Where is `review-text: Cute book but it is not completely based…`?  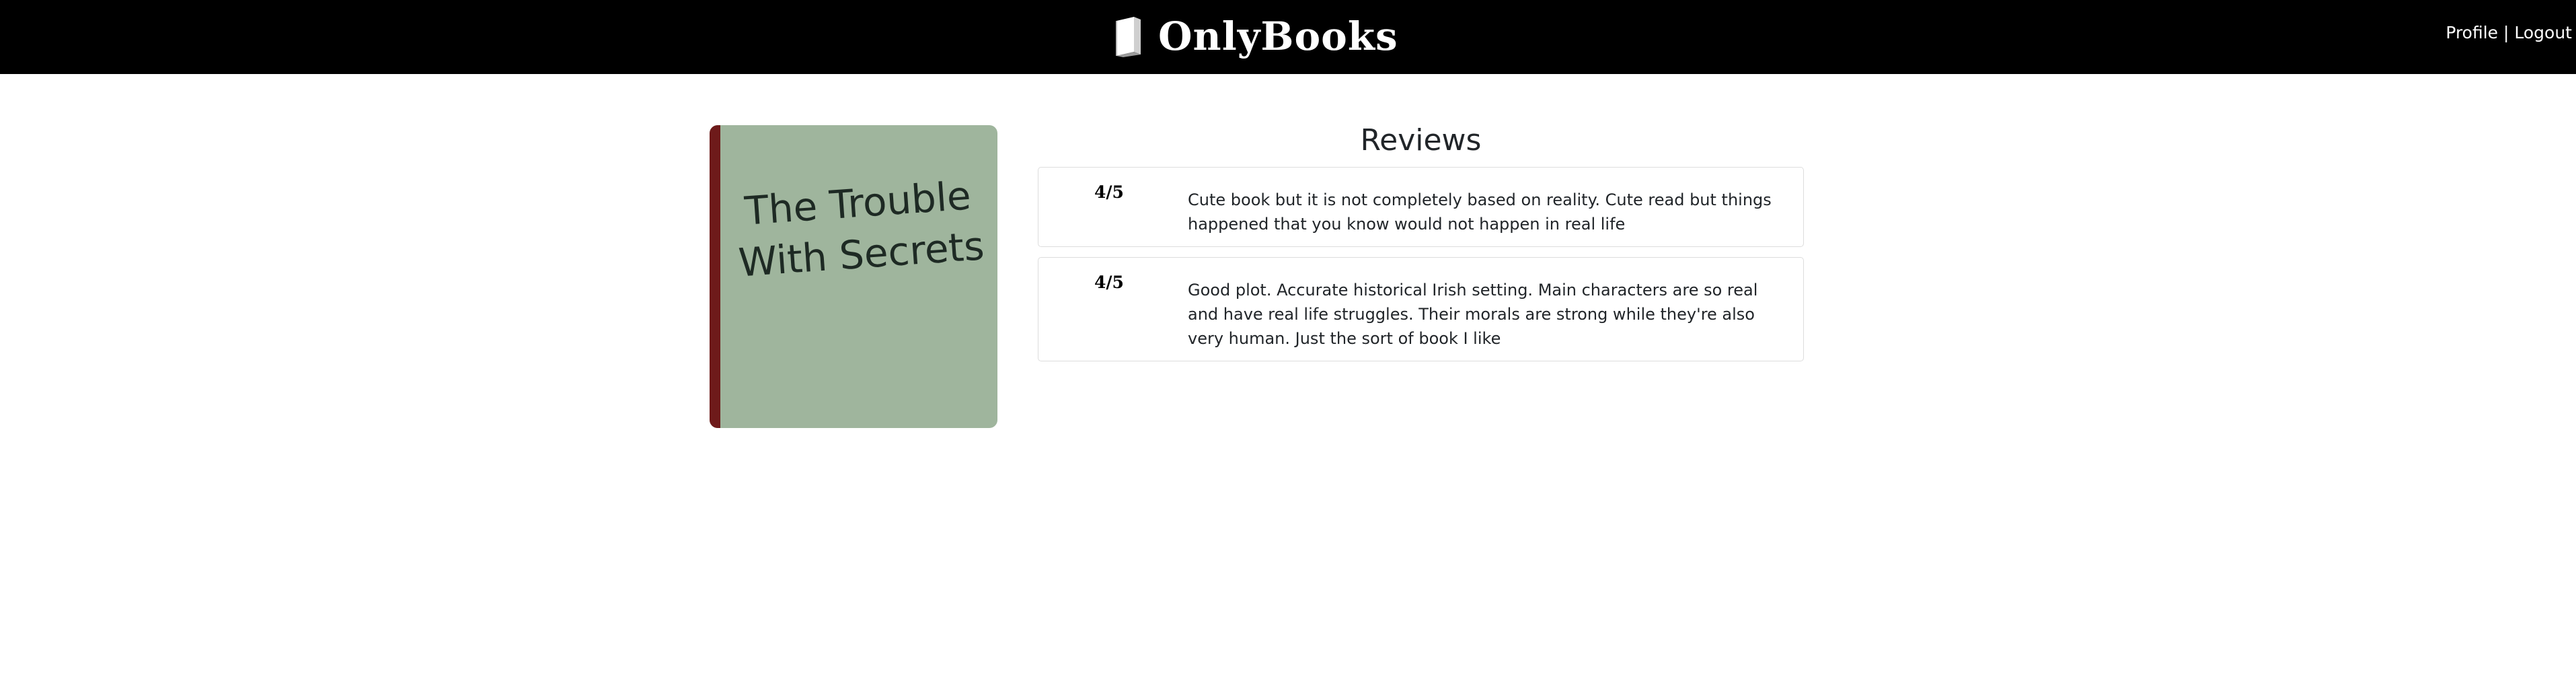
review-text: Cute book but it is not completely based… is located at coordinates (1480, 212).